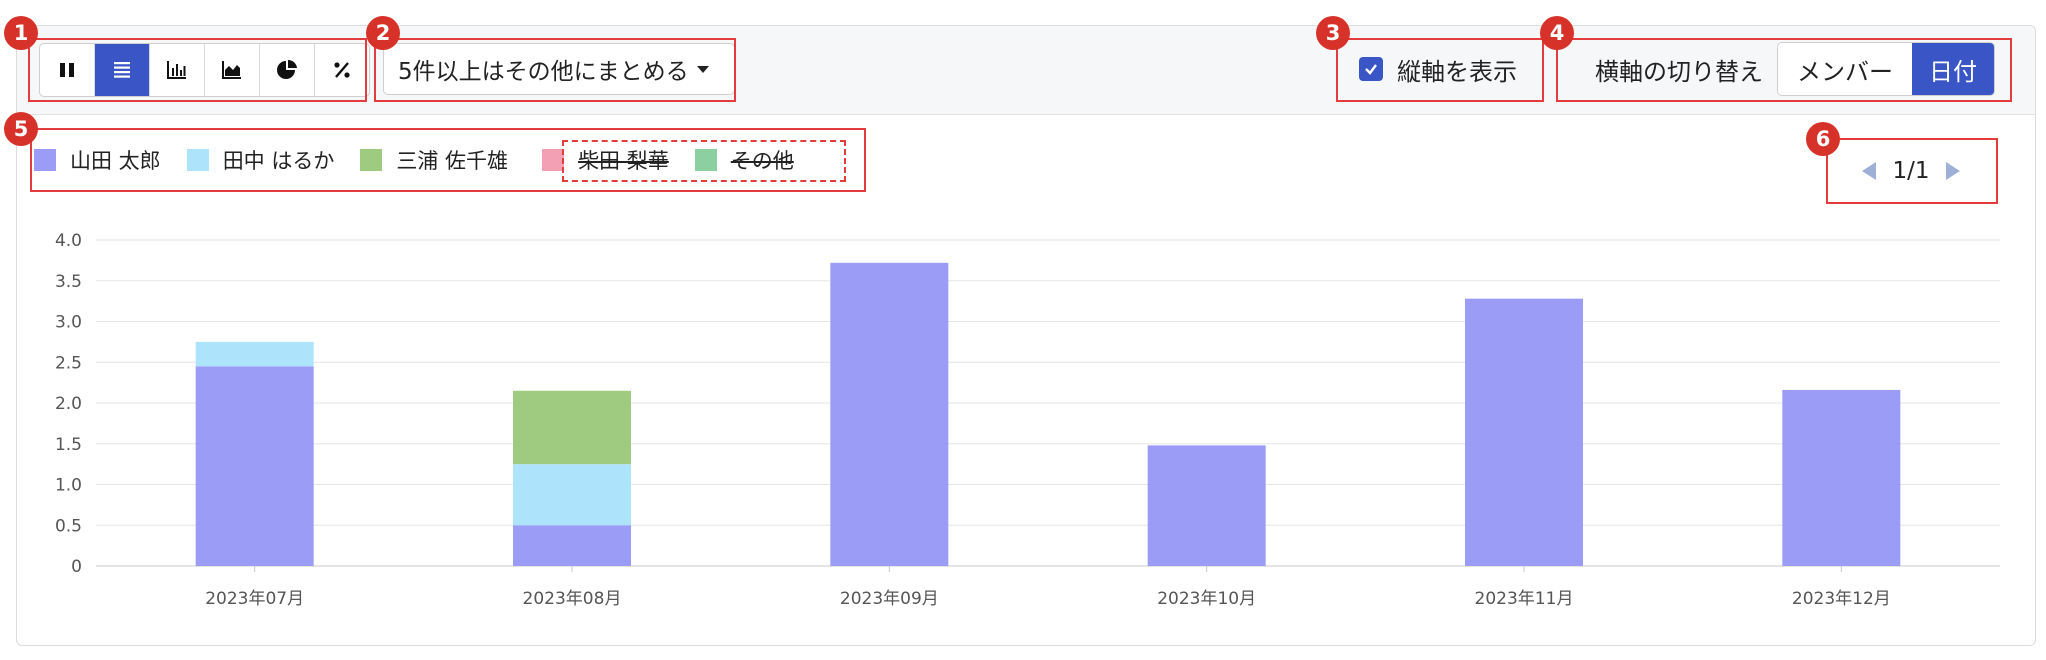  I want to click on y-tick-label: 1.5, so click(68, 445).